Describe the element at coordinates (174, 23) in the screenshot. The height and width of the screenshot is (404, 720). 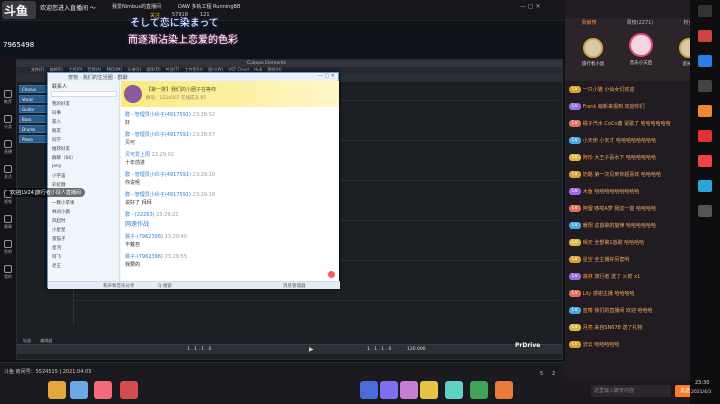
I see `lyric-japanese: そして恋に染まって` at that location.